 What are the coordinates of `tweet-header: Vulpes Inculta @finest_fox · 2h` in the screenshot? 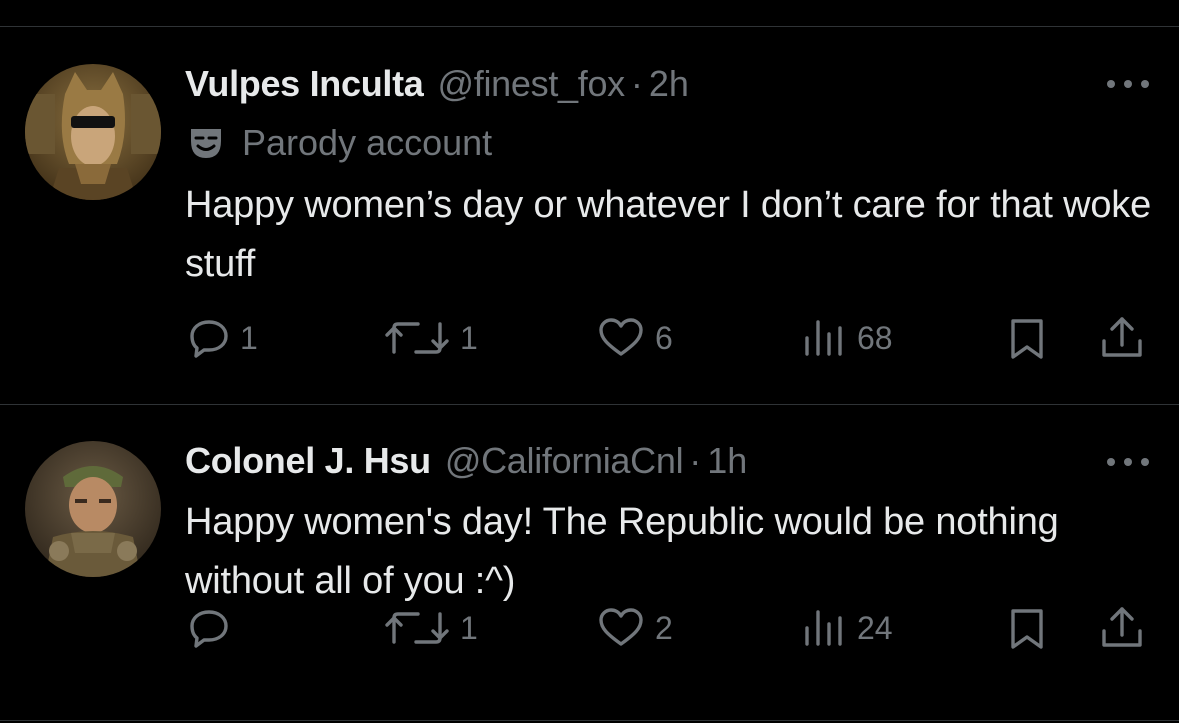 It's located at (437, 84).